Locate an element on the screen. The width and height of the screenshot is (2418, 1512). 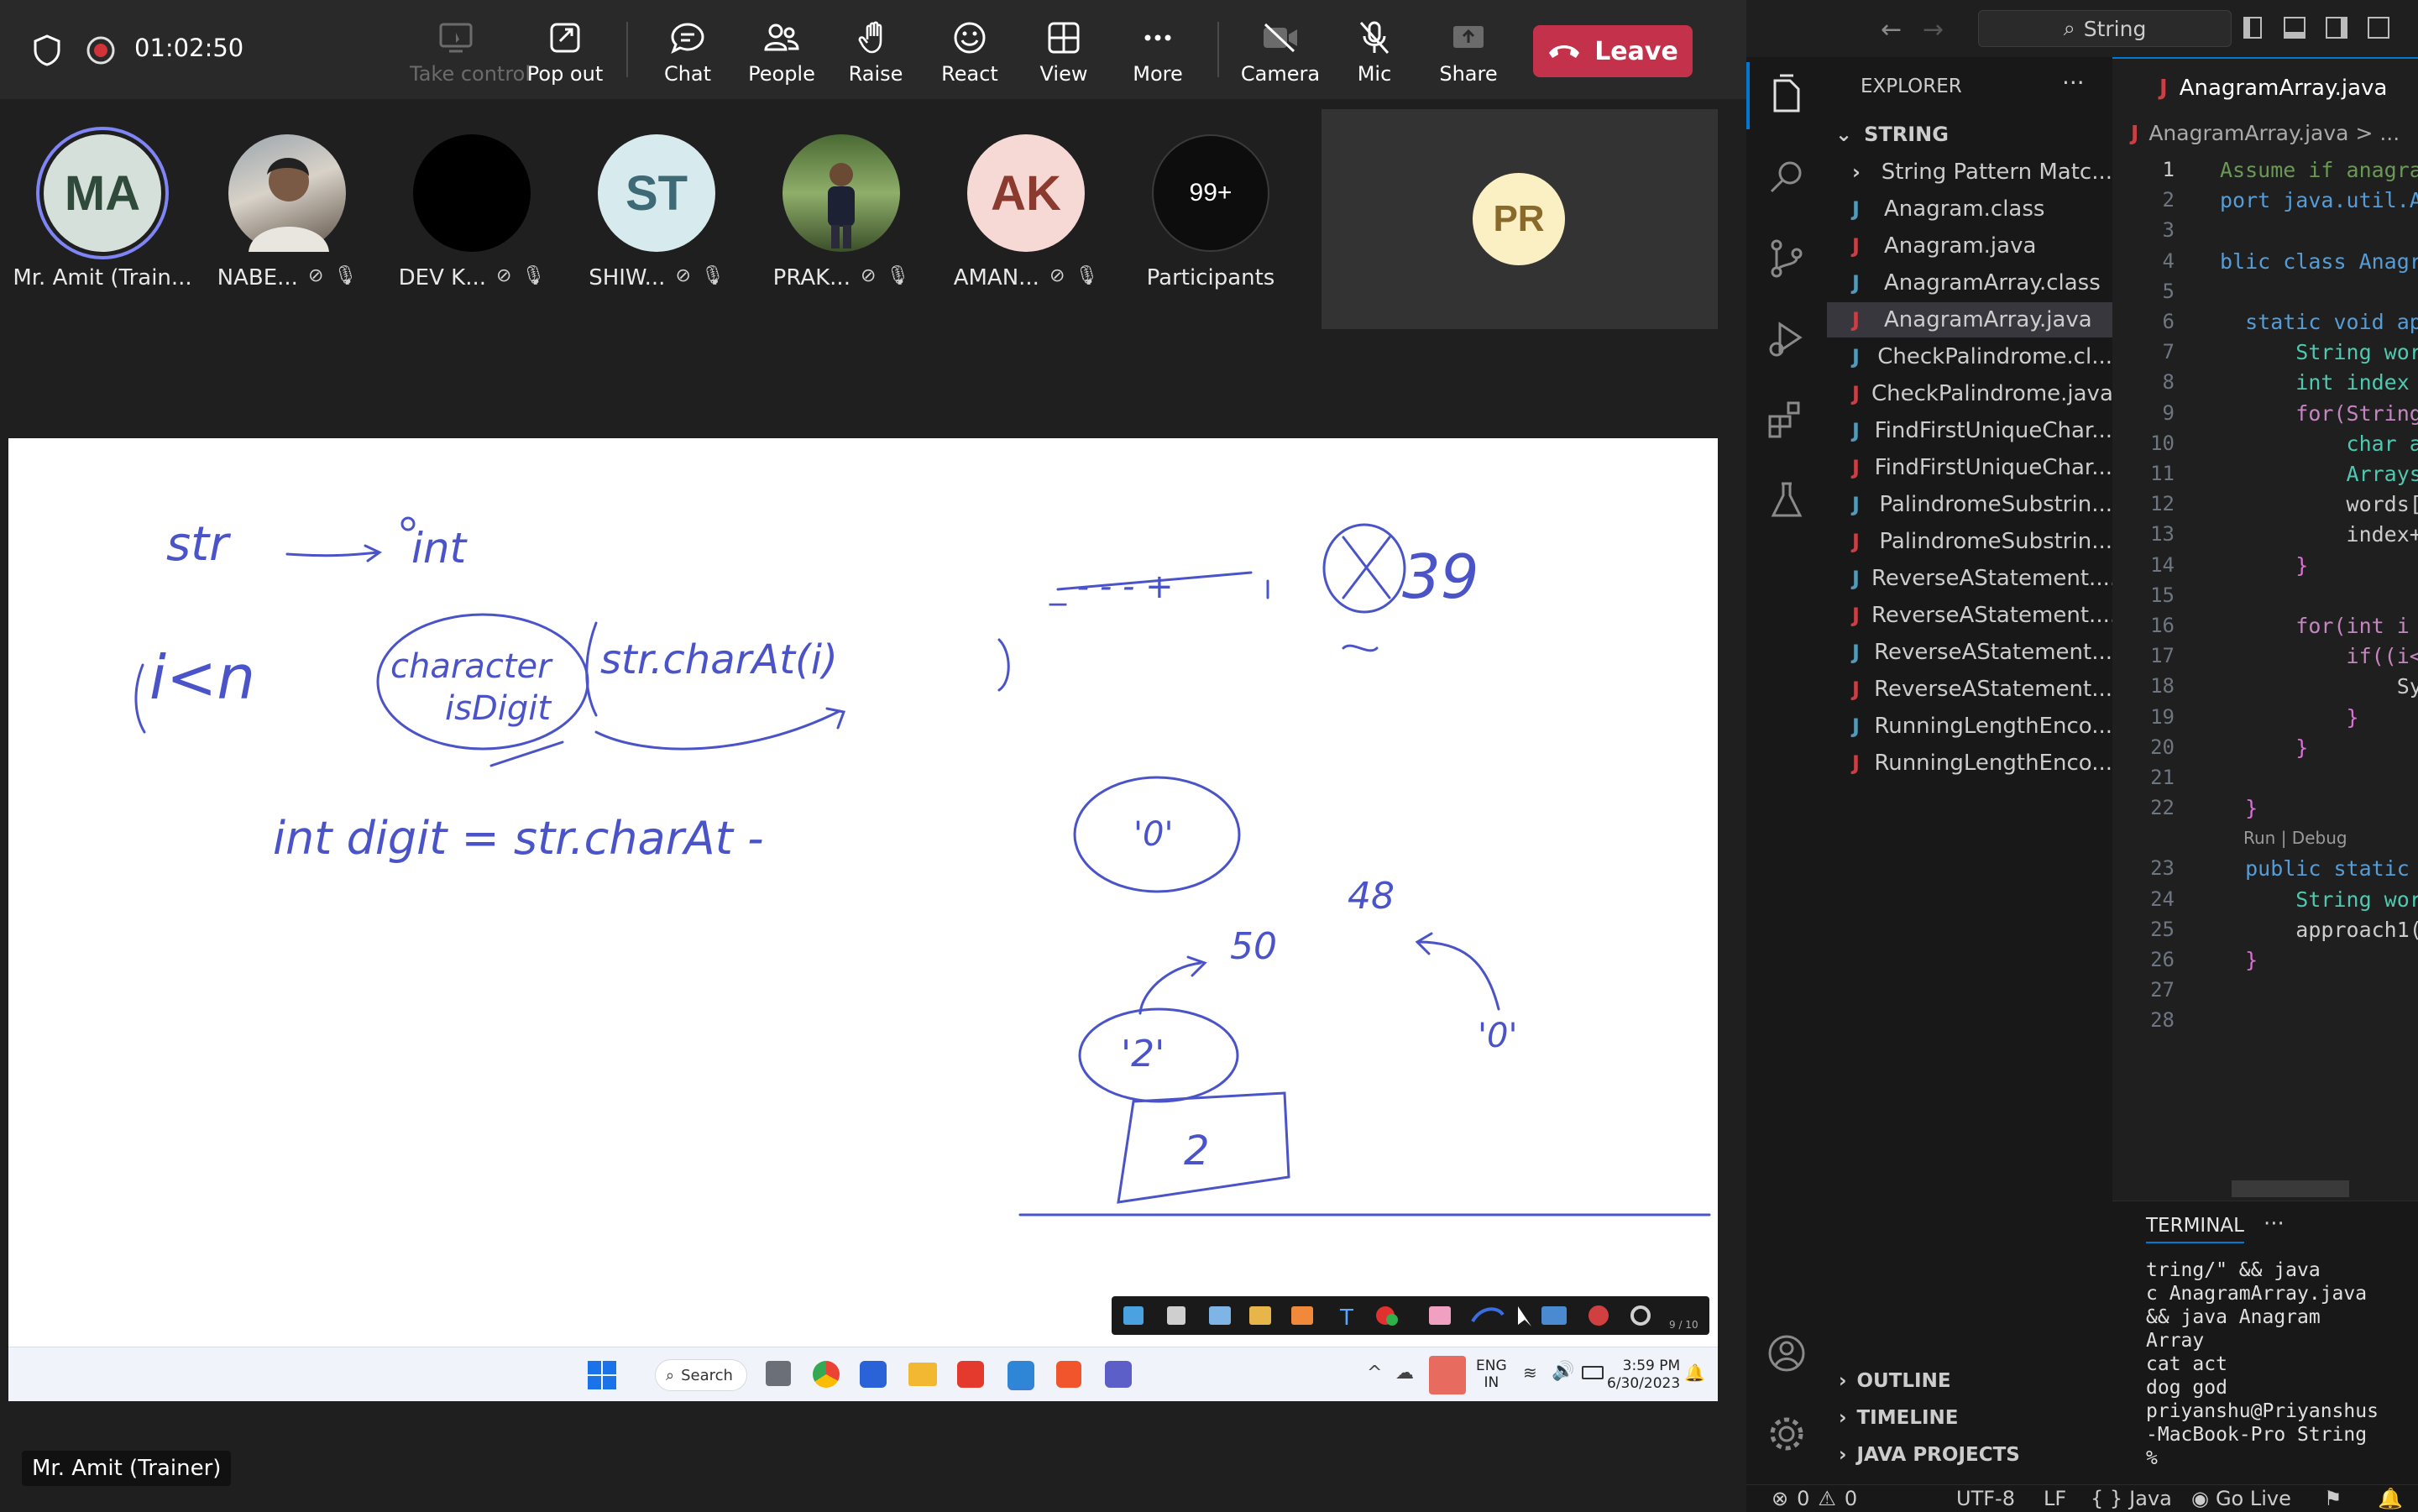
brave-icon is located at coordinates (1068, 1374).